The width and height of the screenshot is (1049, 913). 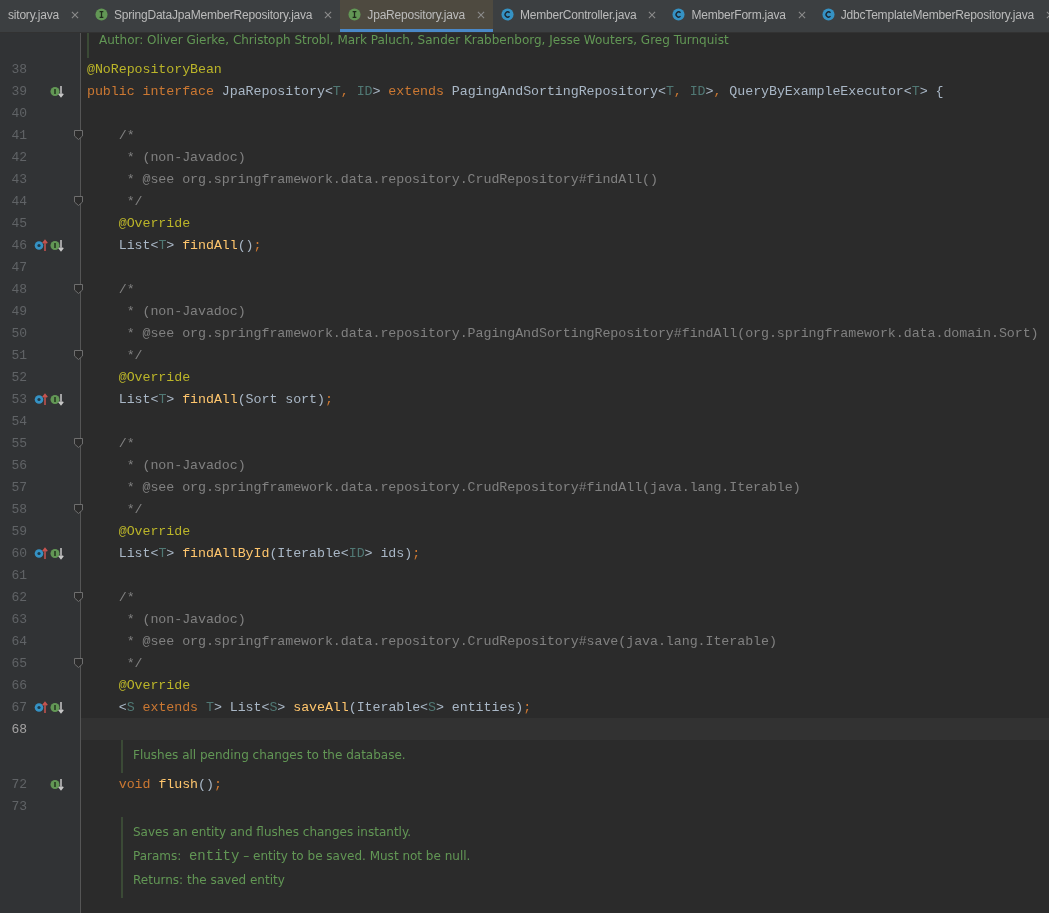 I want to click on doc-text: Saves an entity and flushes changes instantly., so click(x=272, y=832).